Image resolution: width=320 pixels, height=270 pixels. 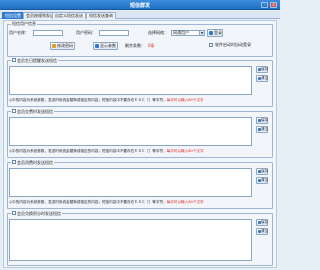 I want to click on username-input, so click(x=48, y=33).